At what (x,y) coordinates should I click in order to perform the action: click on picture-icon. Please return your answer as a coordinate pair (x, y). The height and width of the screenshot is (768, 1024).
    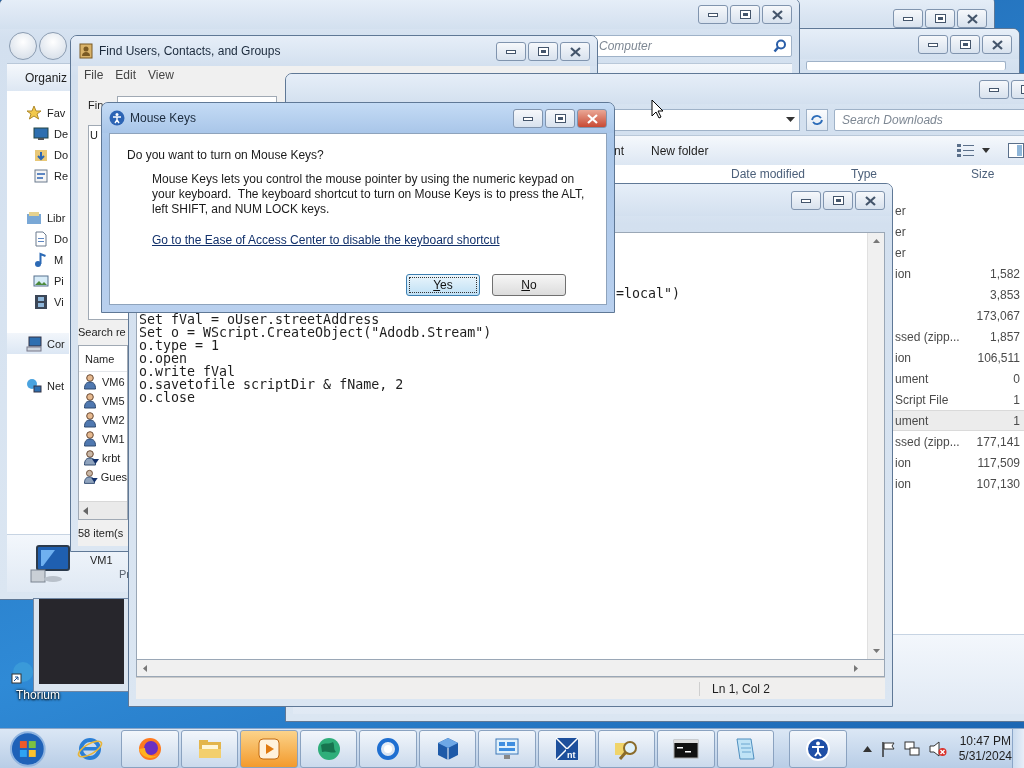
    Looking at the image, I should click on (41, 280).